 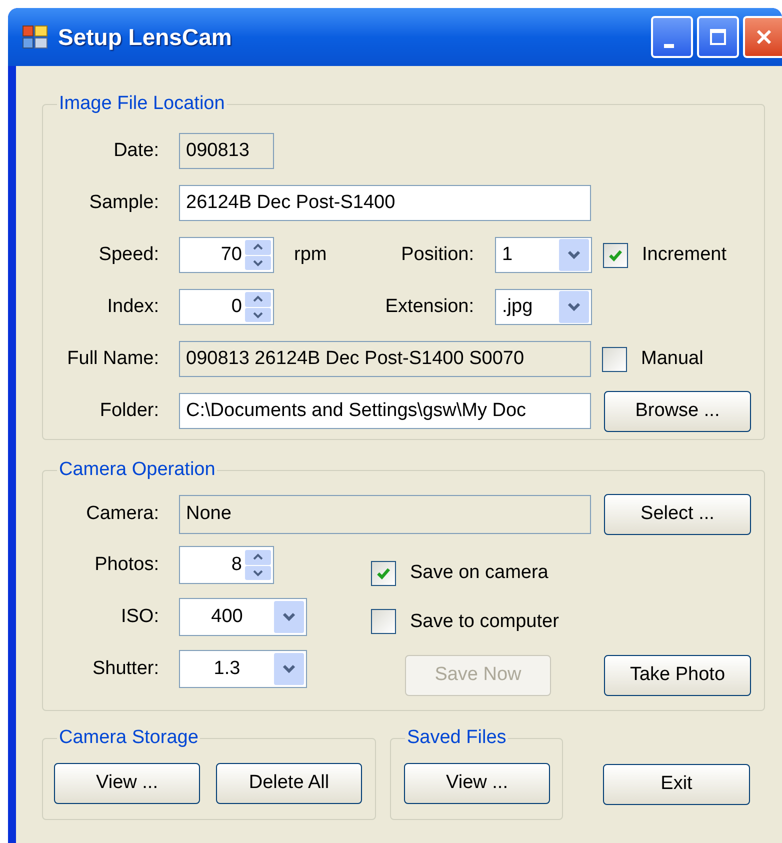 What do you see at coordinates (543, 255) in the screenshot?
I see `dropdown: 1` at bounding box center [543, 255].